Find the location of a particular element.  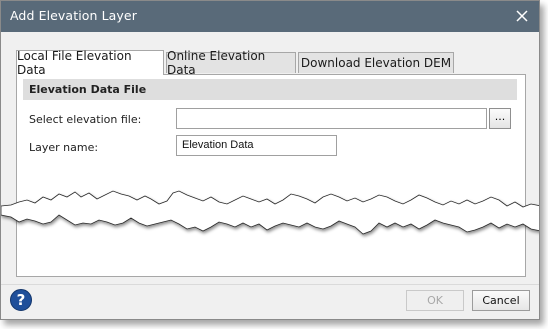

ok-button: OK is located at coordinates (435, 300).